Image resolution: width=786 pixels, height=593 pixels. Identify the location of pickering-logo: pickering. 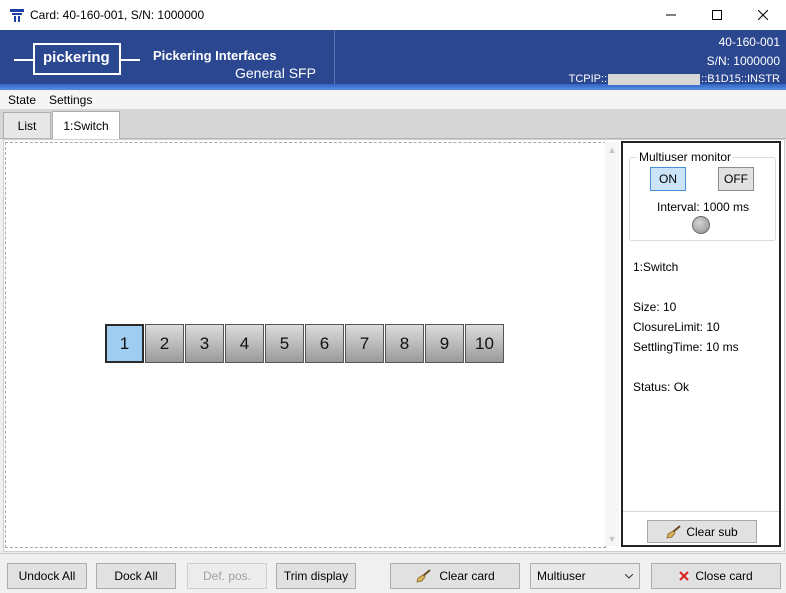
(77, 58).